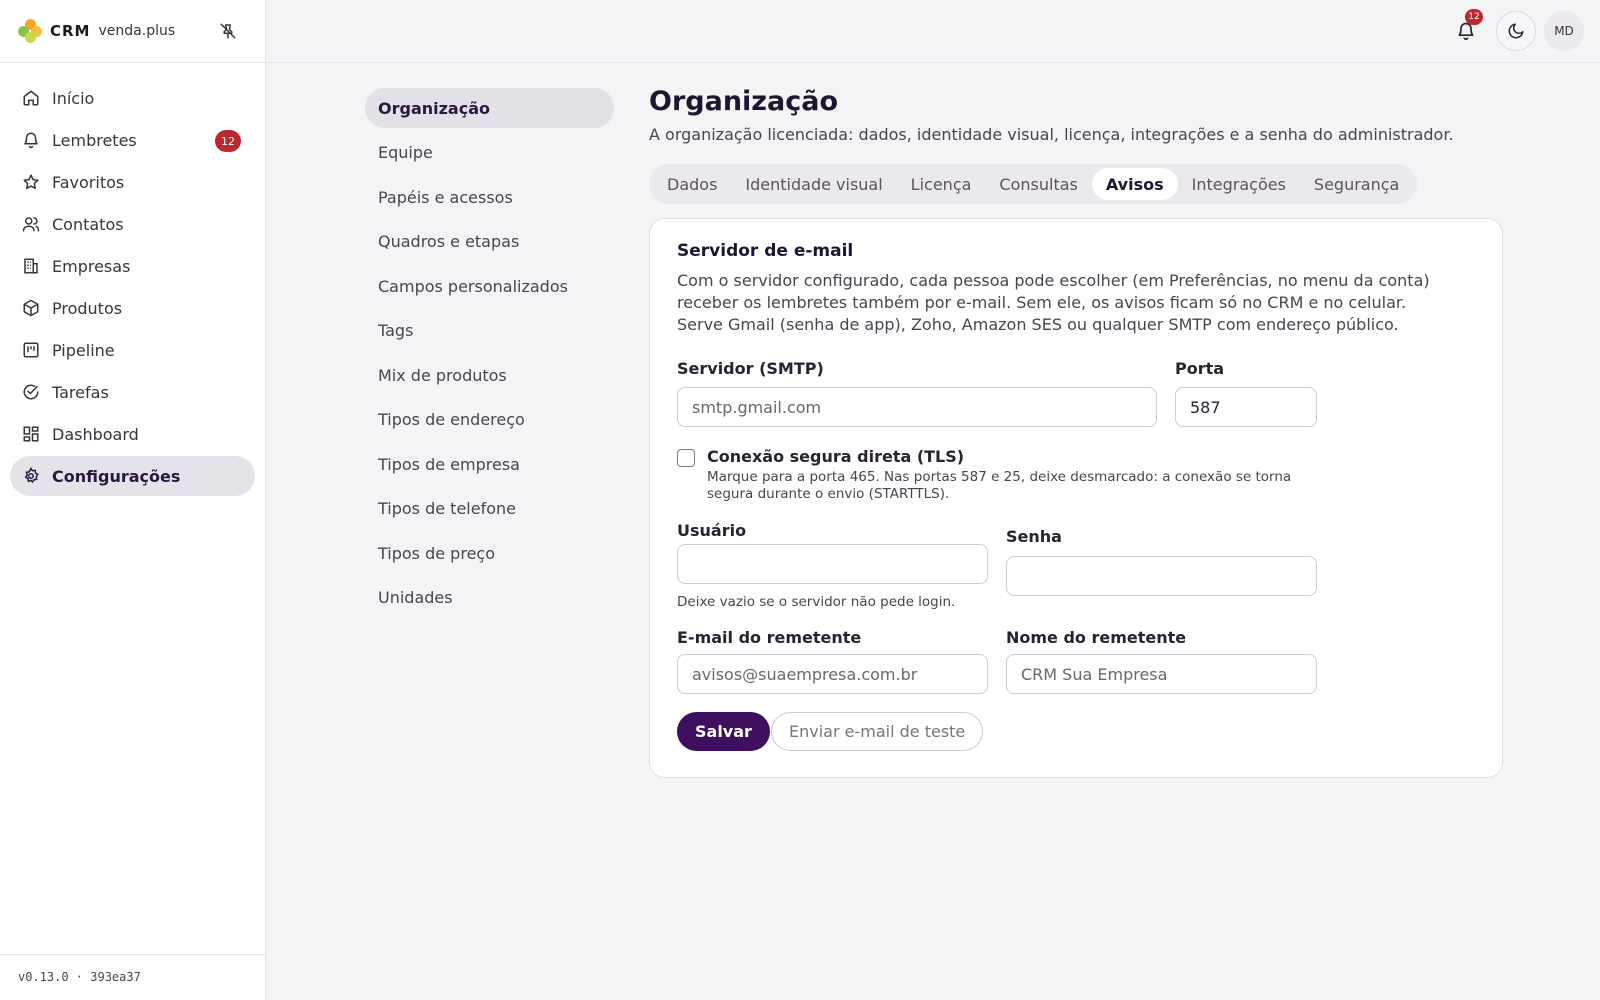 Image resolution: width=1600 pixels, height=1000 pixels. I want to click on brand: CRM venda.plus, so click(132, 31).